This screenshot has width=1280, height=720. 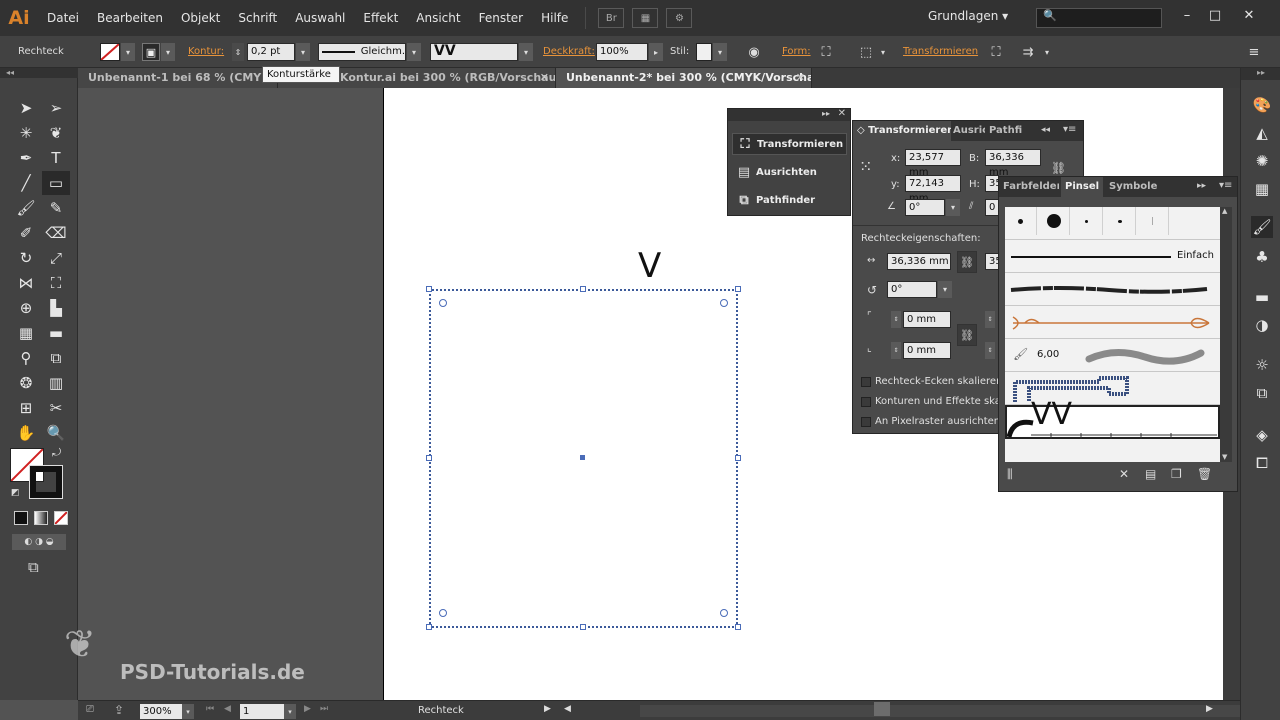 What do you see at coordinates (925, 207) in the screenshot?
I see `rotate-field: 0°` at bounding box center [925, 207].